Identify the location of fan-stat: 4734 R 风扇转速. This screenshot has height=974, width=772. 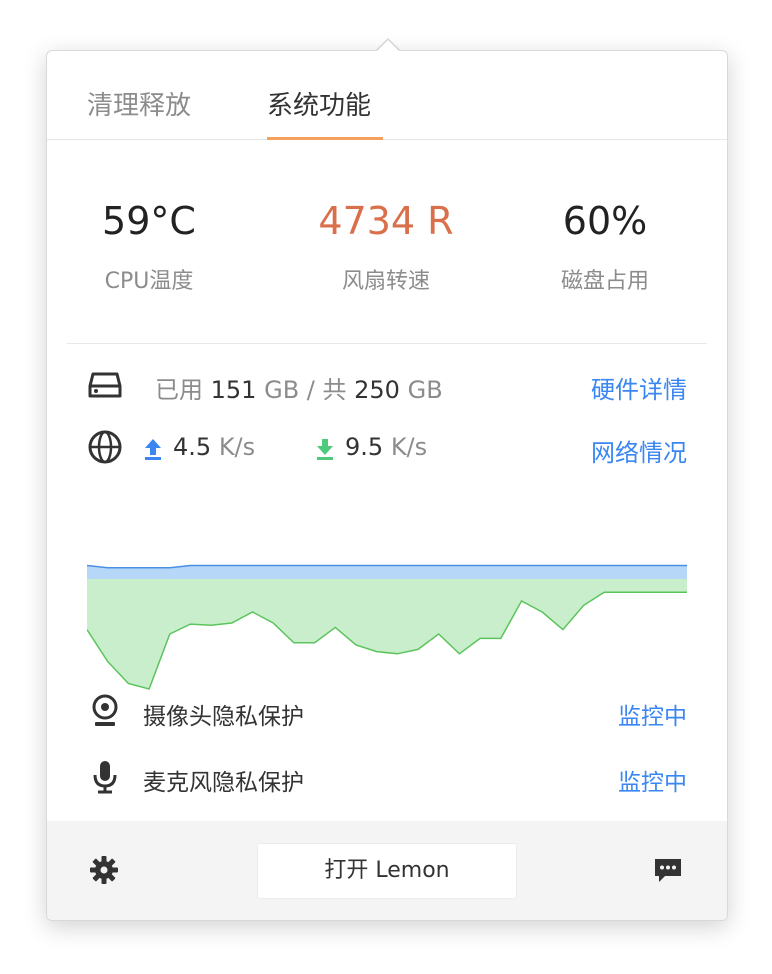
(386, 247).